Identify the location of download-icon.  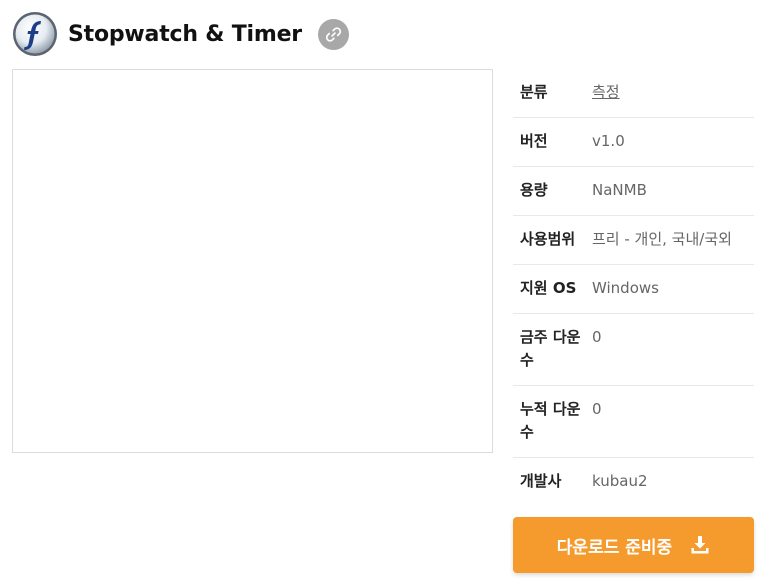
(700, 545).